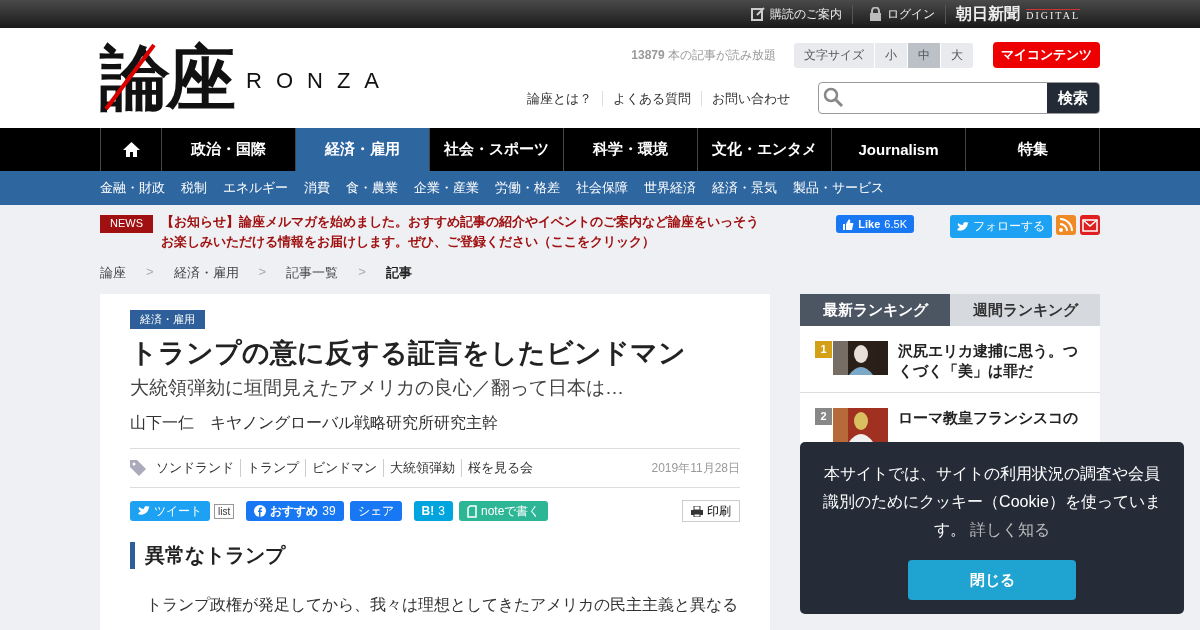 The image size is (1200, 630). Describe the element at coordinates (113, 273) in the screenshot. I see `breadcrumb-link: 論座` at that location.